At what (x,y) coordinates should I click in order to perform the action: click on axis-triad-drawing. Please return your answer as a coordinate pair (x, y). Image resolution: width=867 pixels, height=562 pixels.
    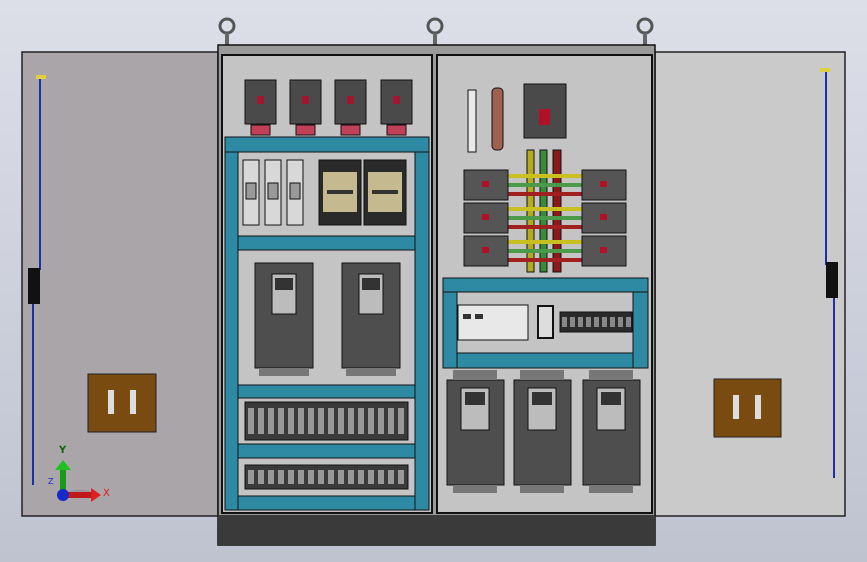
    Looking at the image, I should click on (78, 481).